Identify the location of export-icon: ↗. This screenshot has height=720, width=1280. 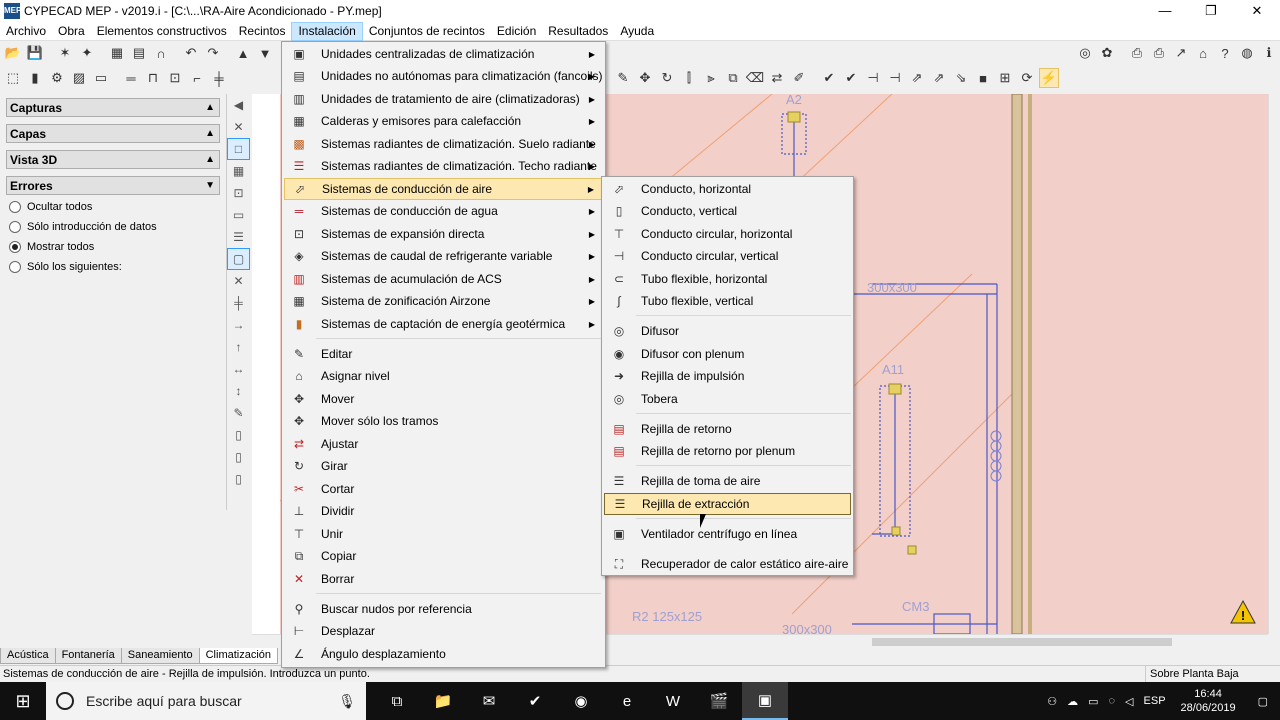
(1181, 53).